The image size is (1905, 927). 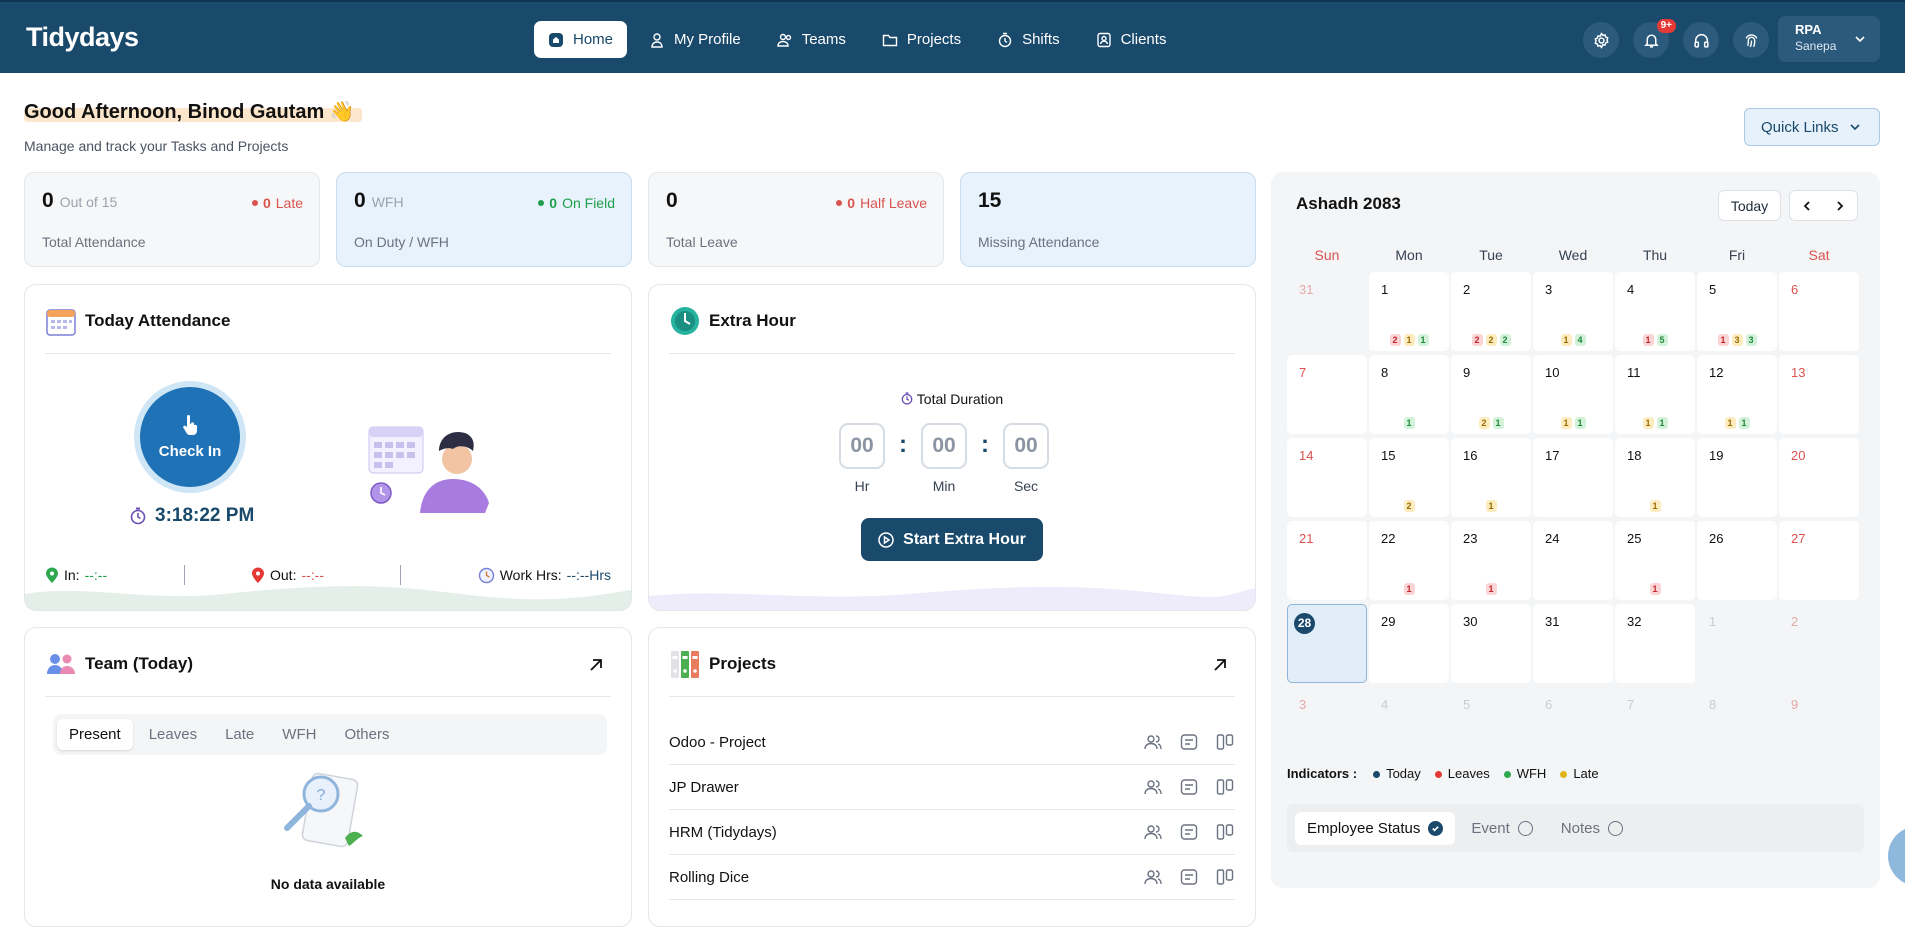 What do you see at coordinates (1573, 560) in the screenshot?
I see `calendar-day: 24` at bounding box center [1573, 560].